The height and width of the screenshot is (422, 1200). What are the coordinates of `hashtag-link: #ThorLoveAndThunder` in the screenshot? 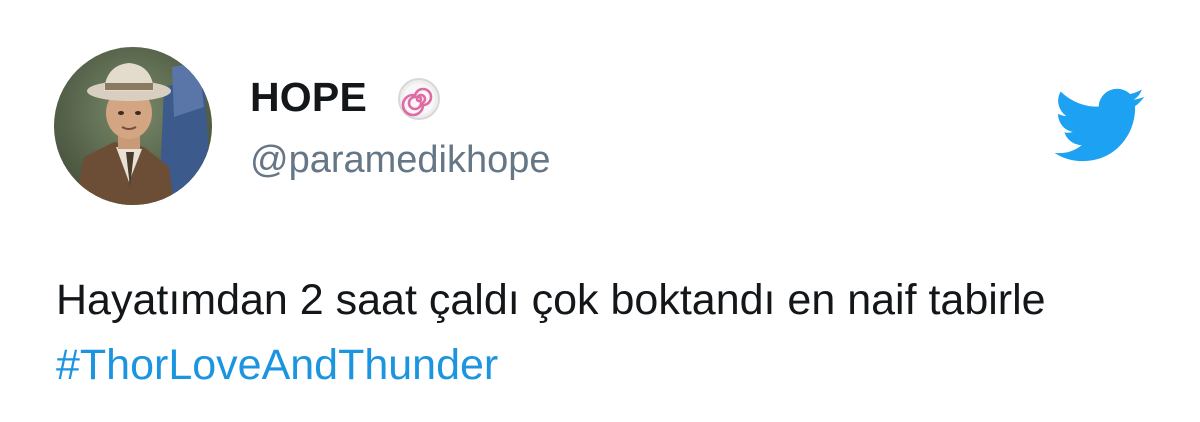 It's located at (277, 365).